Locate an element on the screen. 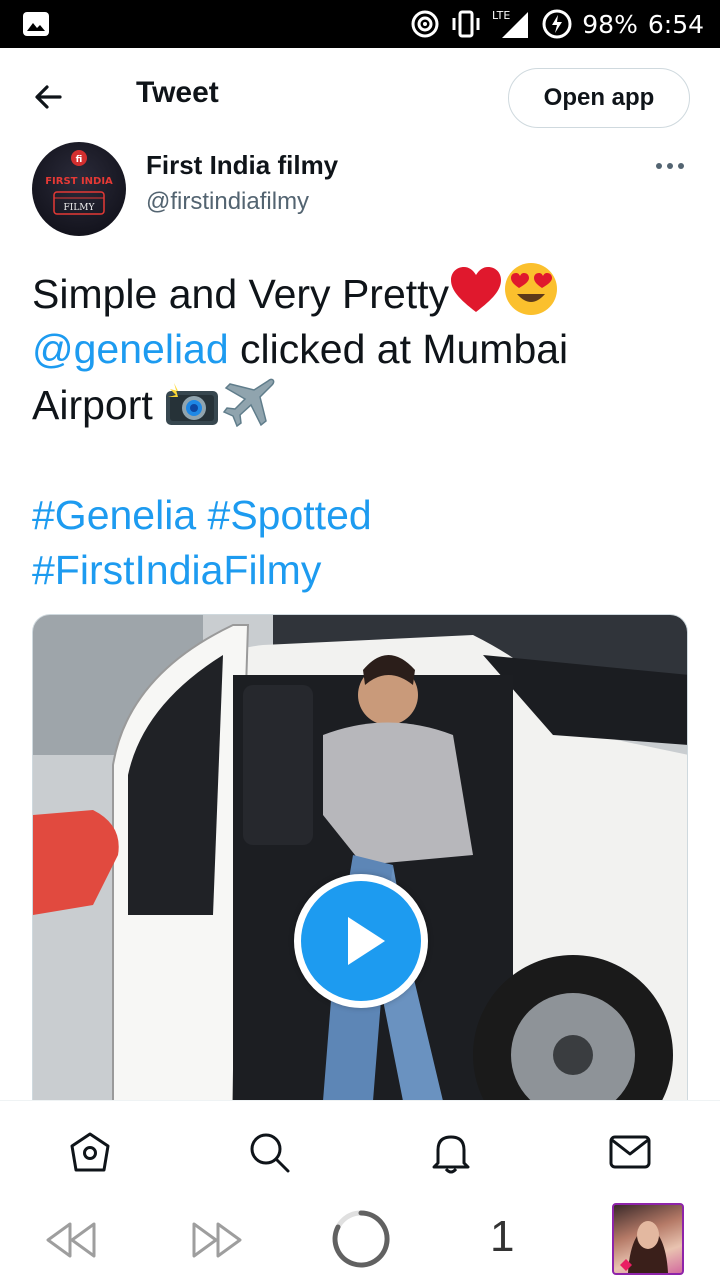  svg-text: LTE is located at coordinates (501, 15).